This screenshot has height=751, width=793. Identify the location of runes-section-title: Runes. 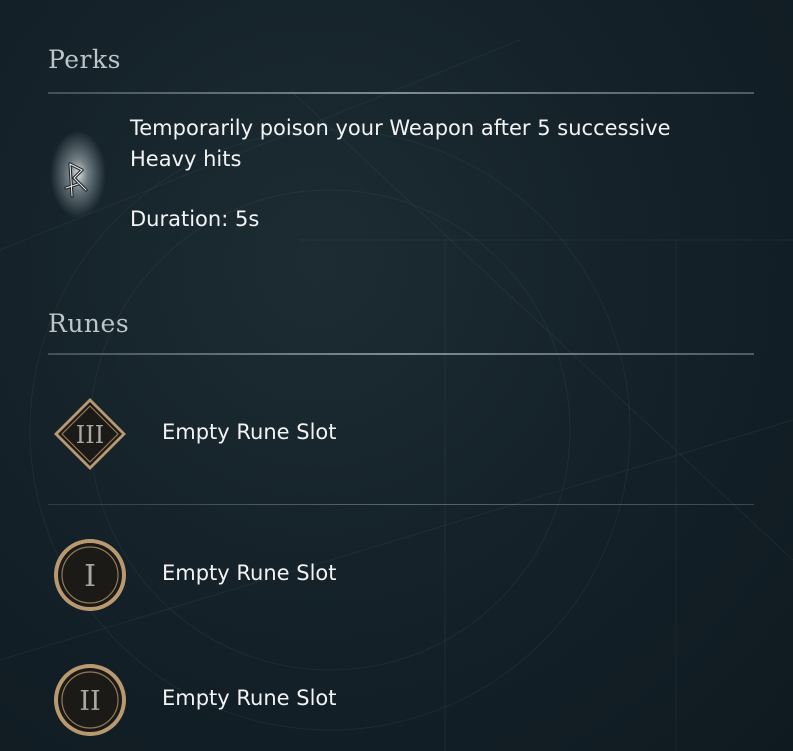
(89, 323).